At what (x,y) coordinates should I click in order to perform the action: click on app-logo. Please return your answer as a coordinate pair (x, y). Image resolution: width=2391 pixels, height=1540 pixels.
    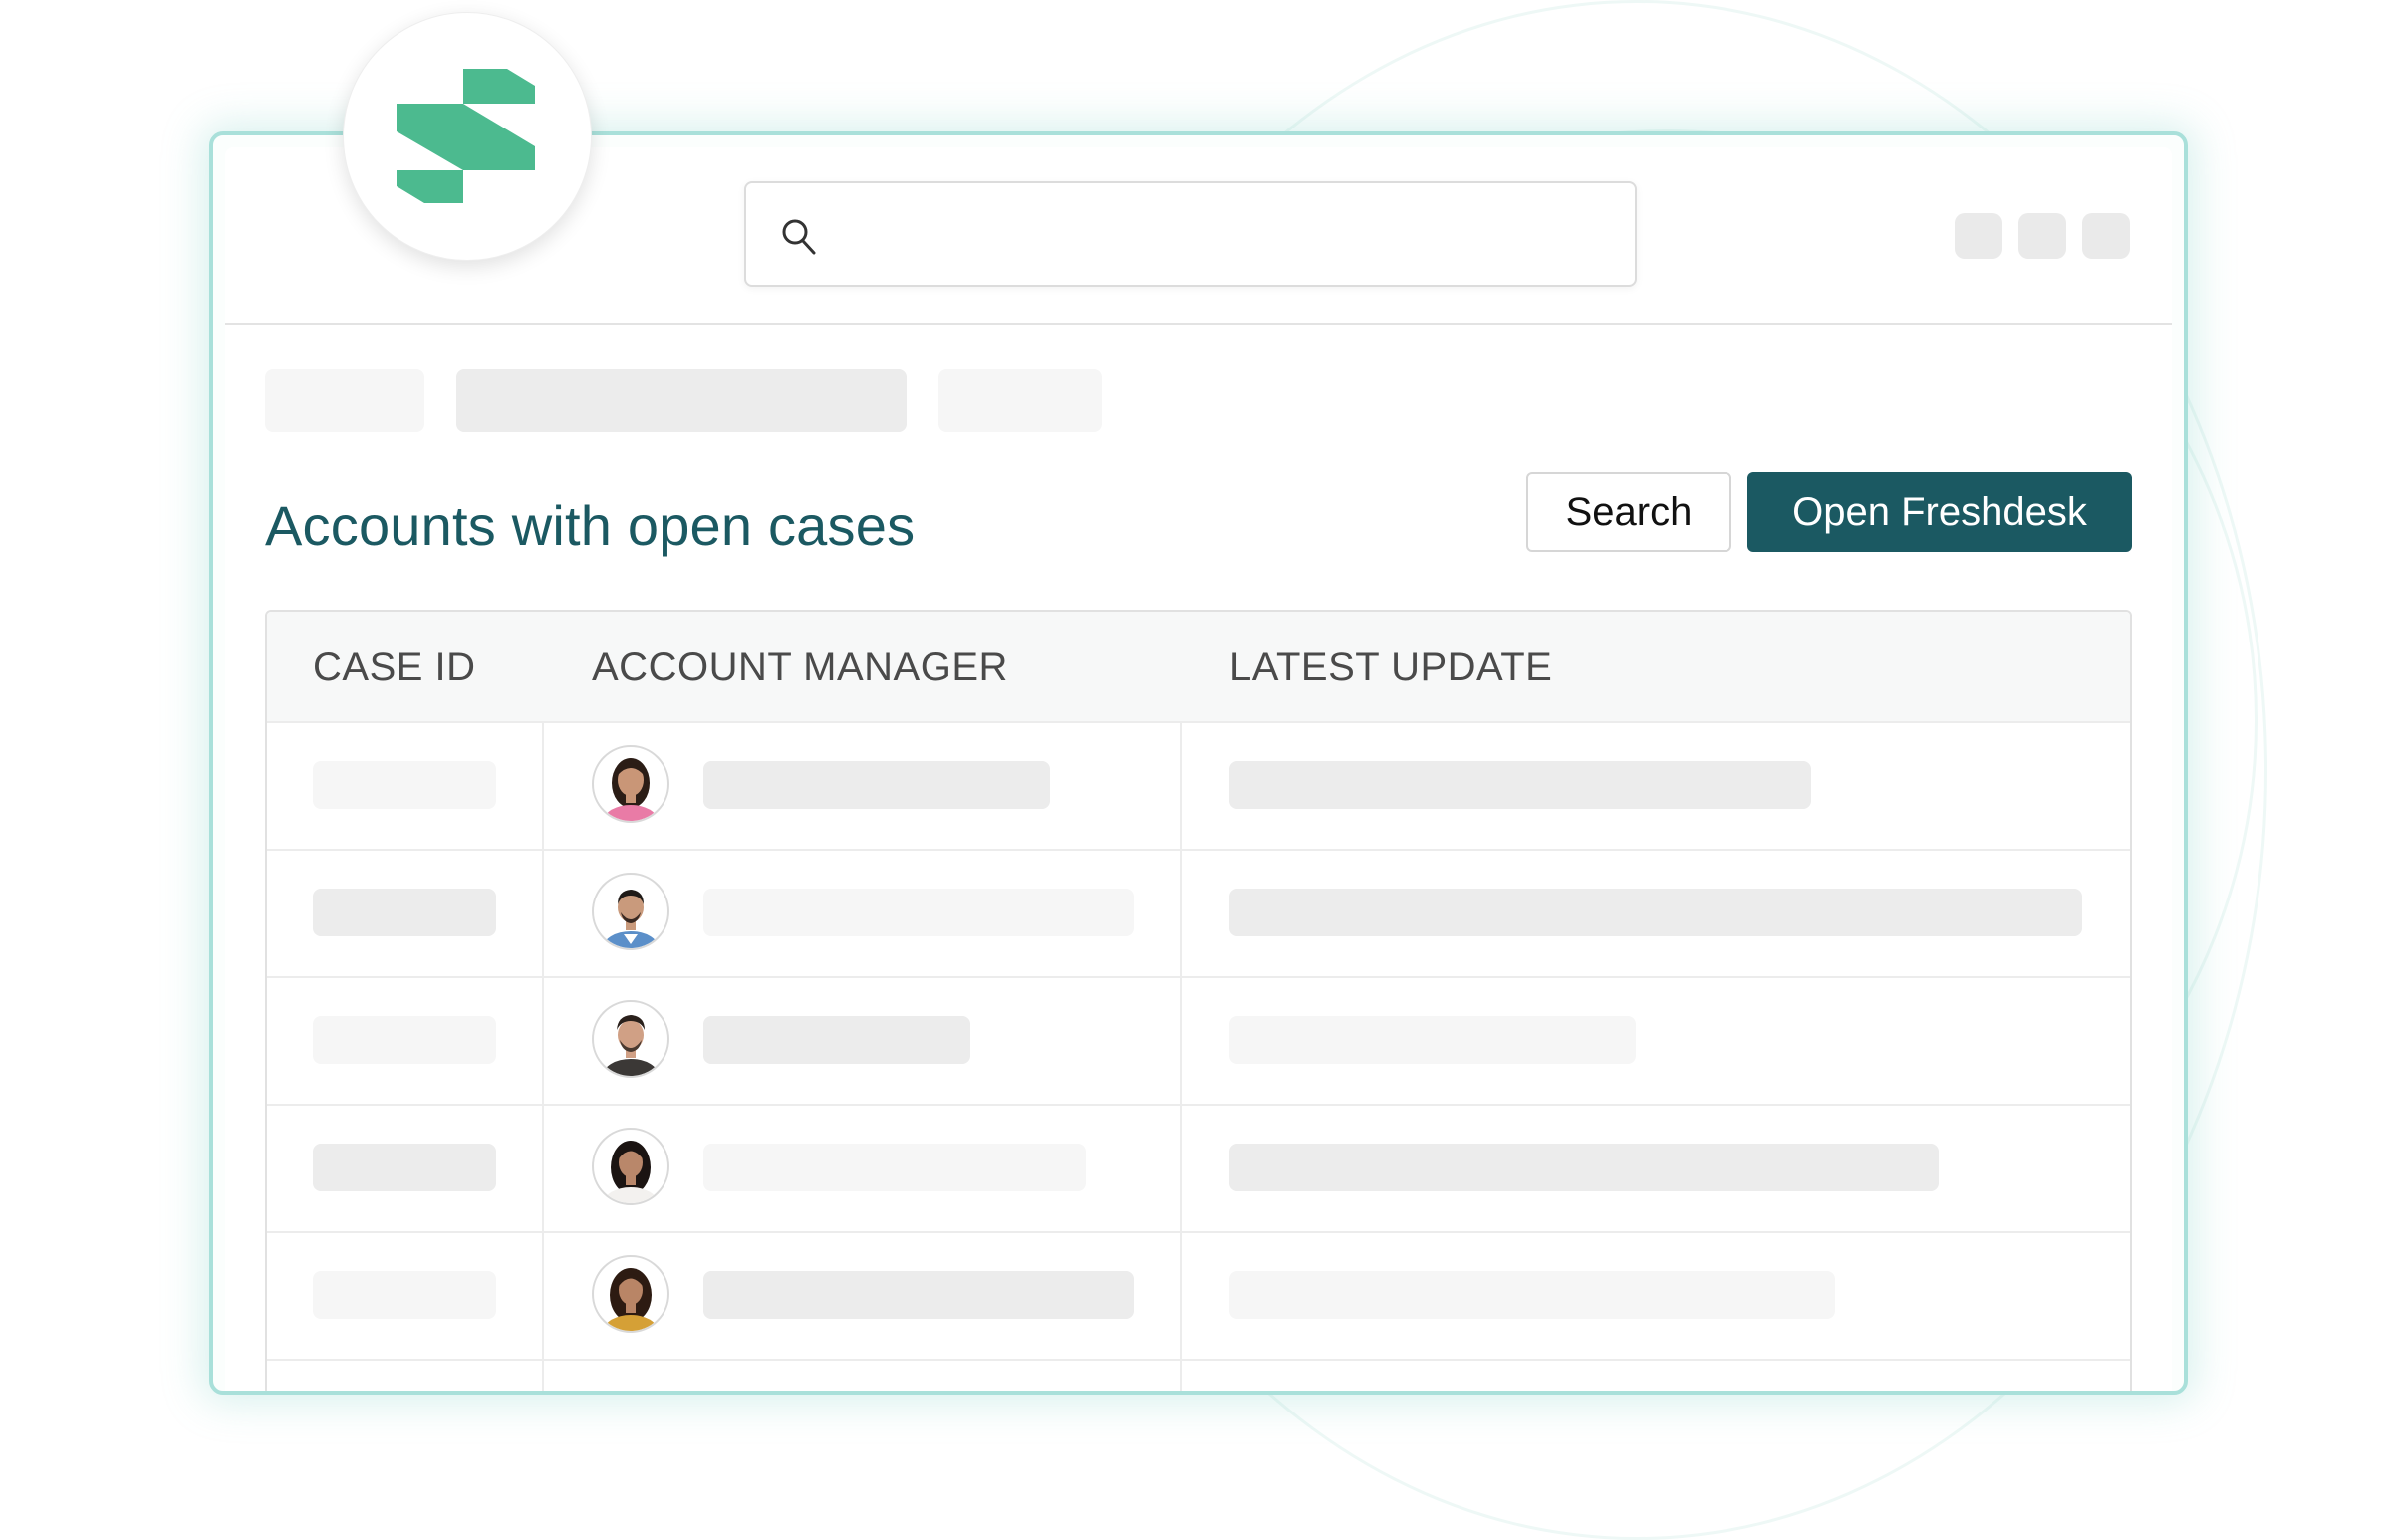
    Looking at the image, I should click on (467, 136).